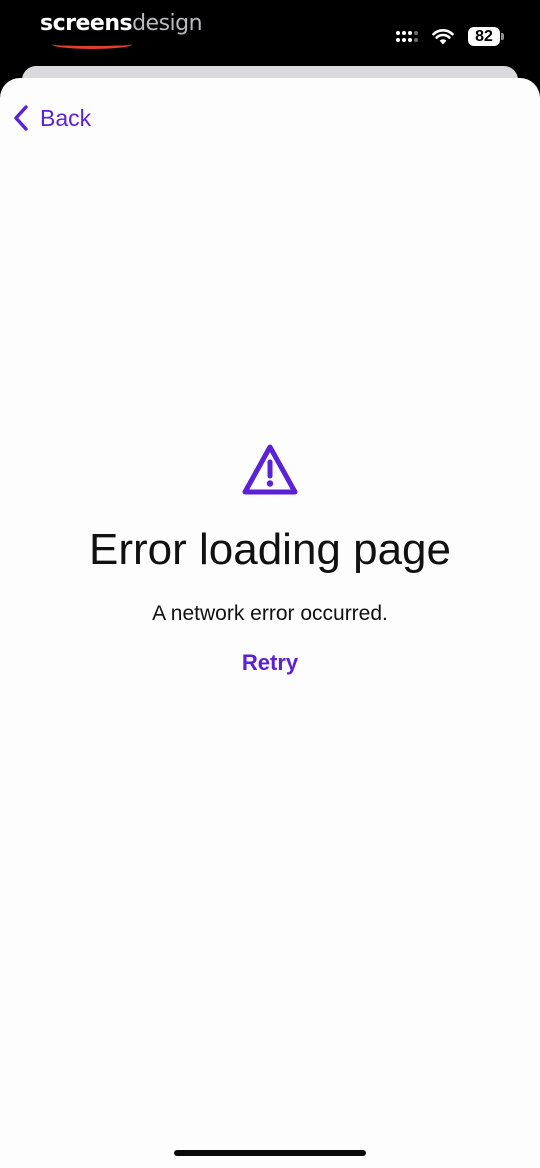 The height and width of the screenshot is (1168, 540). What do you see at coordinates (270, 33) in the screenshot?
I see `status-bar: screensdesign 82` at bounding box center [270, 33].